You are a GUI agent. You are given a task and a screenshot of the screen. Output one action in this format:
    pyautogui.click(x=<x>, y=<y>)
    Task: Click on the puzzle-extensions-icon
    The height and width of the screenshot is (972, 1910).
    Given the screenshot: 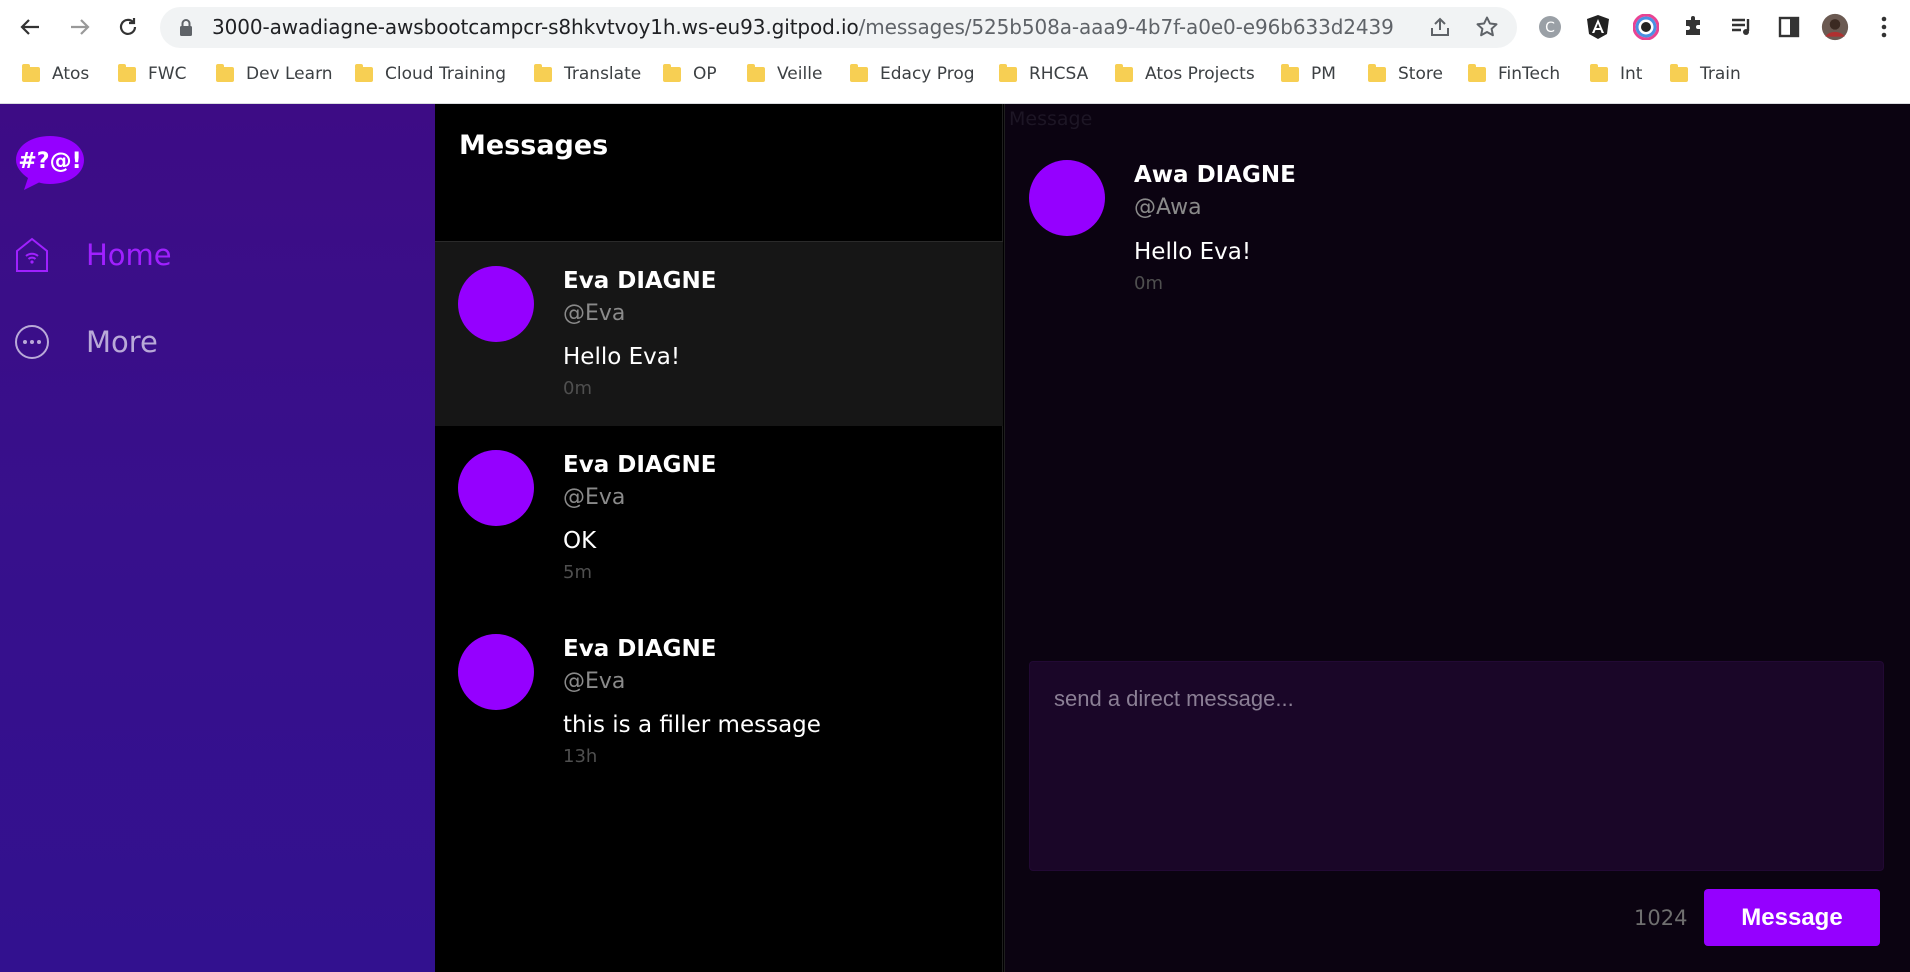 What is the action you would take?
    pyautogui.click(x=1694, y=27)
    